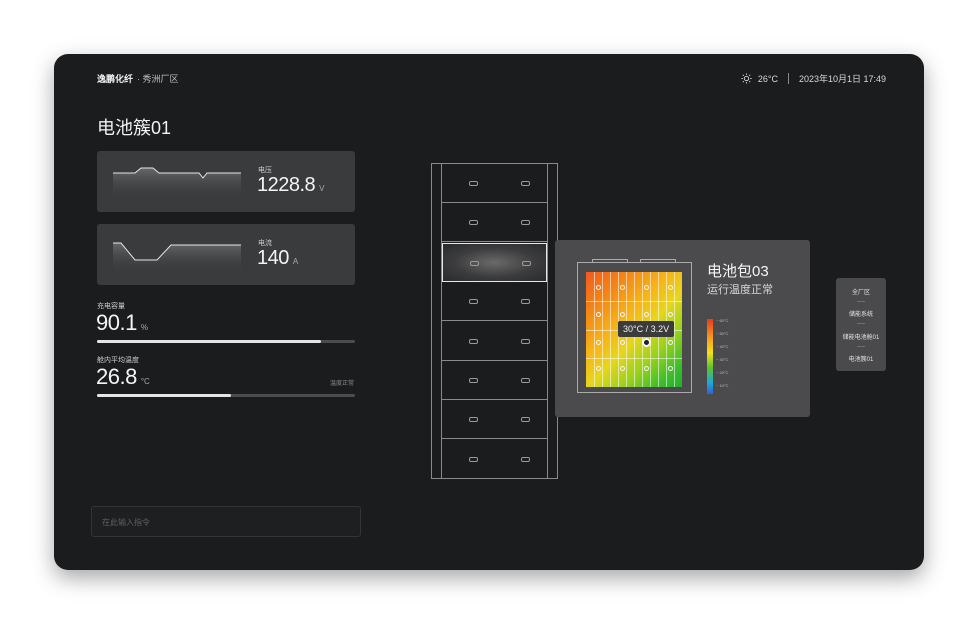 The width and height of the screenshot is (978, 624). I want to click on cell-tooltip: 30°C / 3.2V, so click(646, 329).